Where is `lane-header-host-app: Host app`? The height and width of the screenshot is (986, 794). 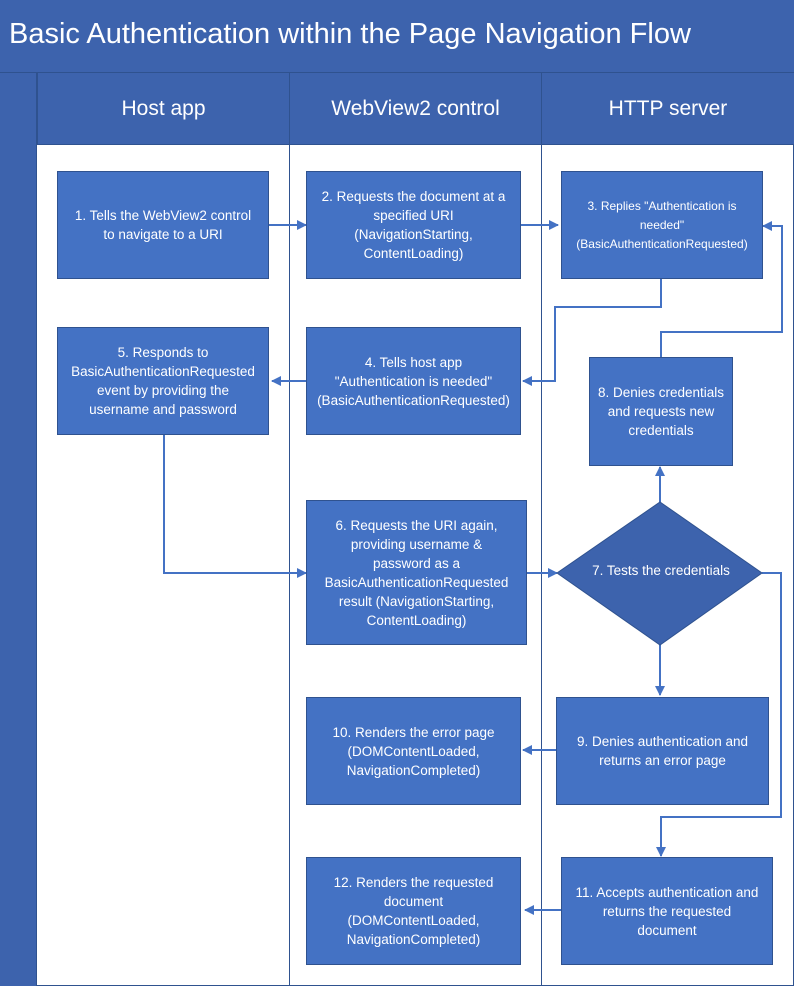 lane-header-host-app: Host app is located at coordinates (163, 109).